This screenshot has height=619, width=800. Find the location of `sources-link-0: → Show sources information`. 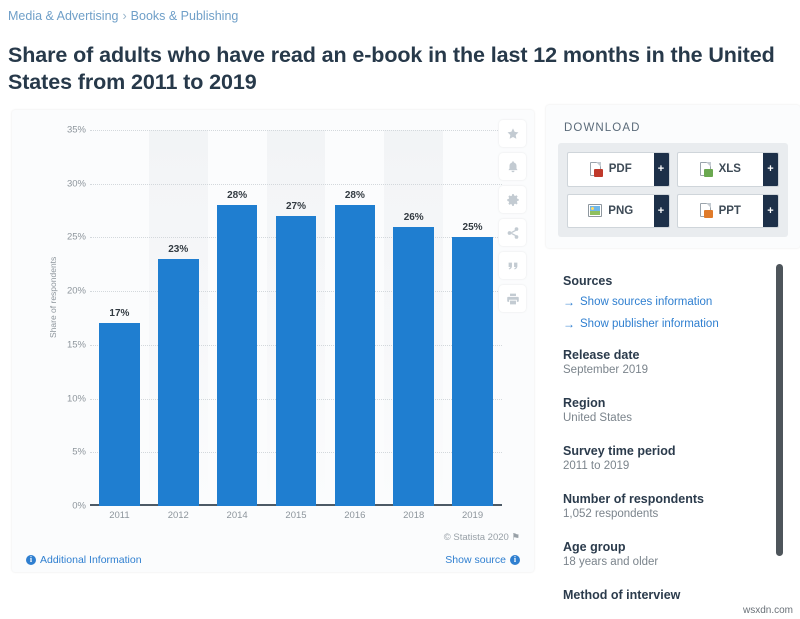

sources-link-0: → Show sources information is located at coordinates (670, 302).